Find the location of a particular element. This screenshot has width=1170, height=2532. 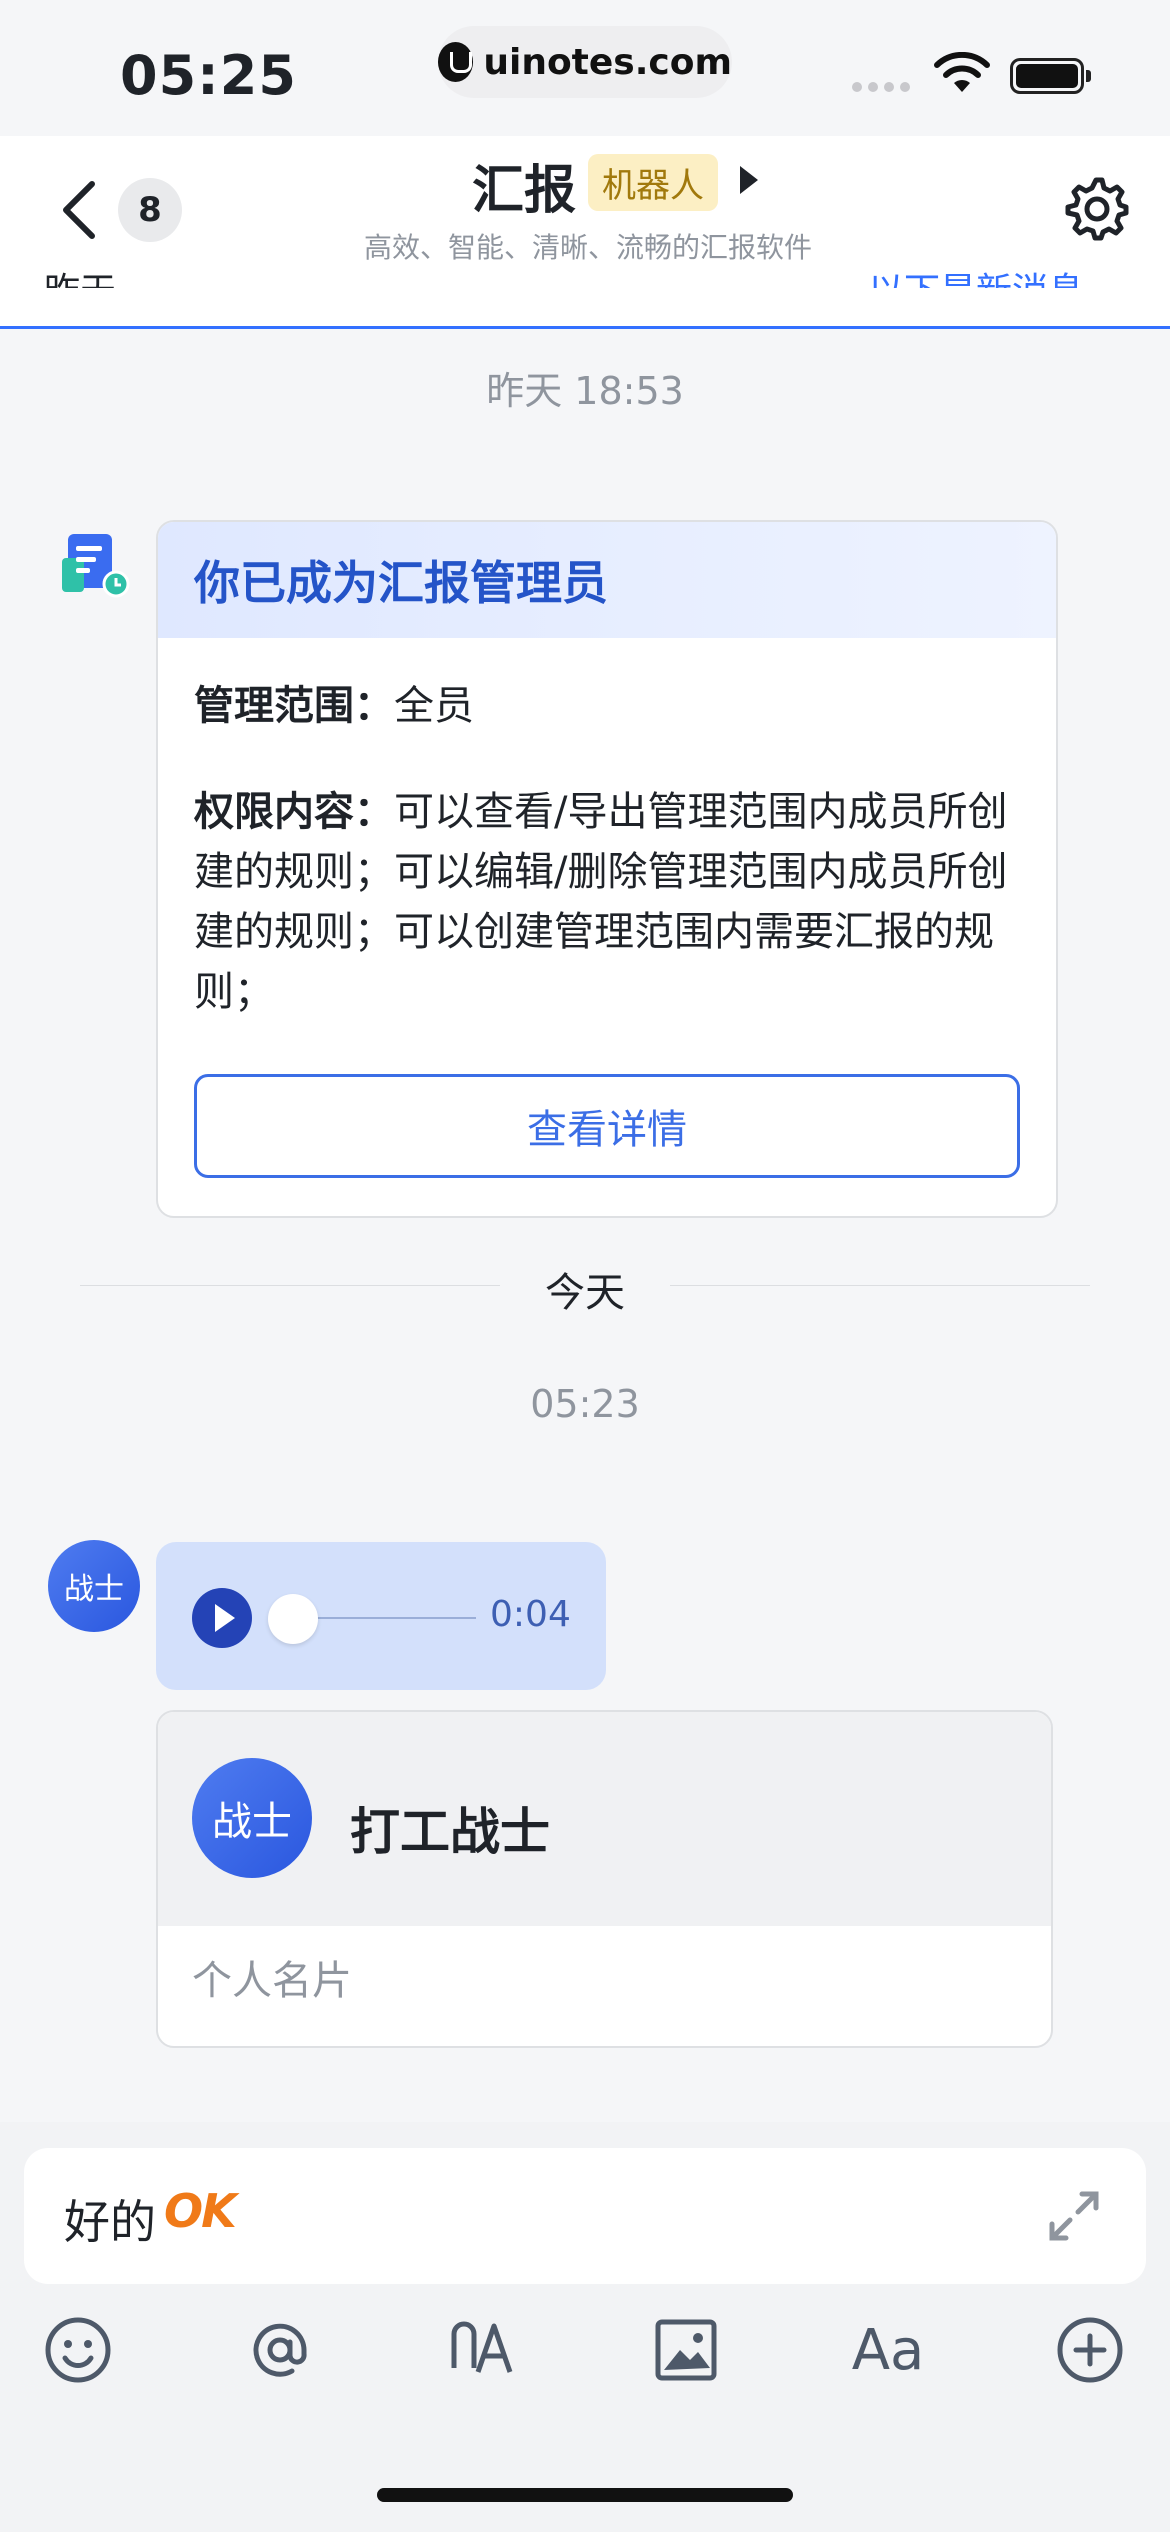

message-input-text: 好的 is located at coordinates (110, 2222).